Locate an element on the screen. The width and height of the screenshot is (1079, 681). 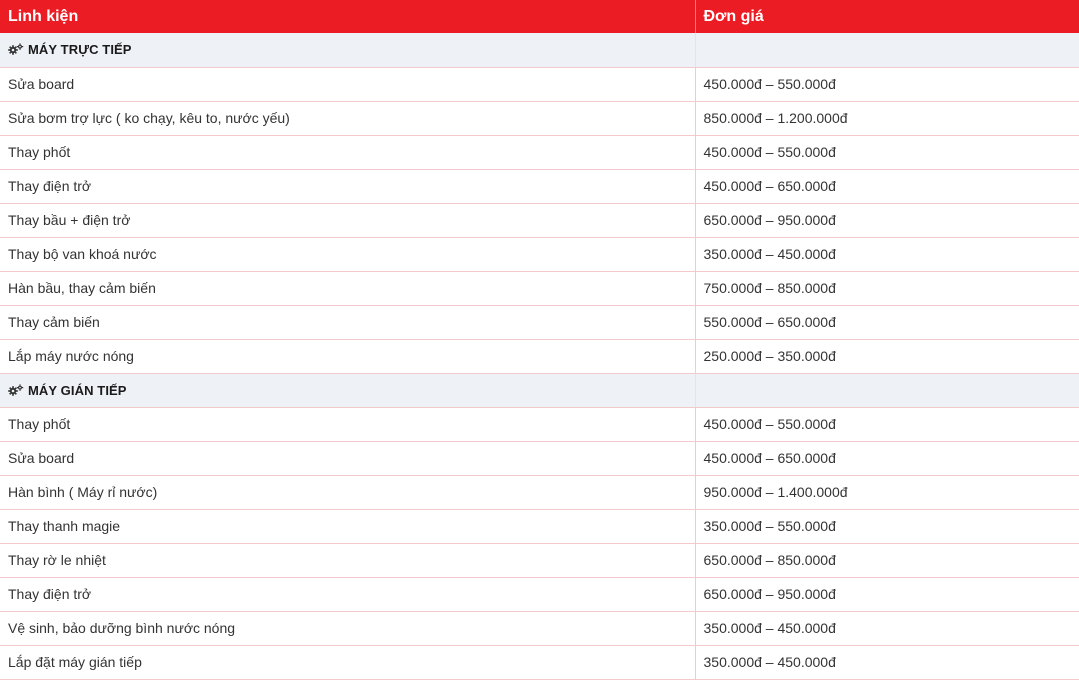
table-row: Lắp máy nước nóng 250.000đ – 350.000đ is located at coordinates (539, 356).